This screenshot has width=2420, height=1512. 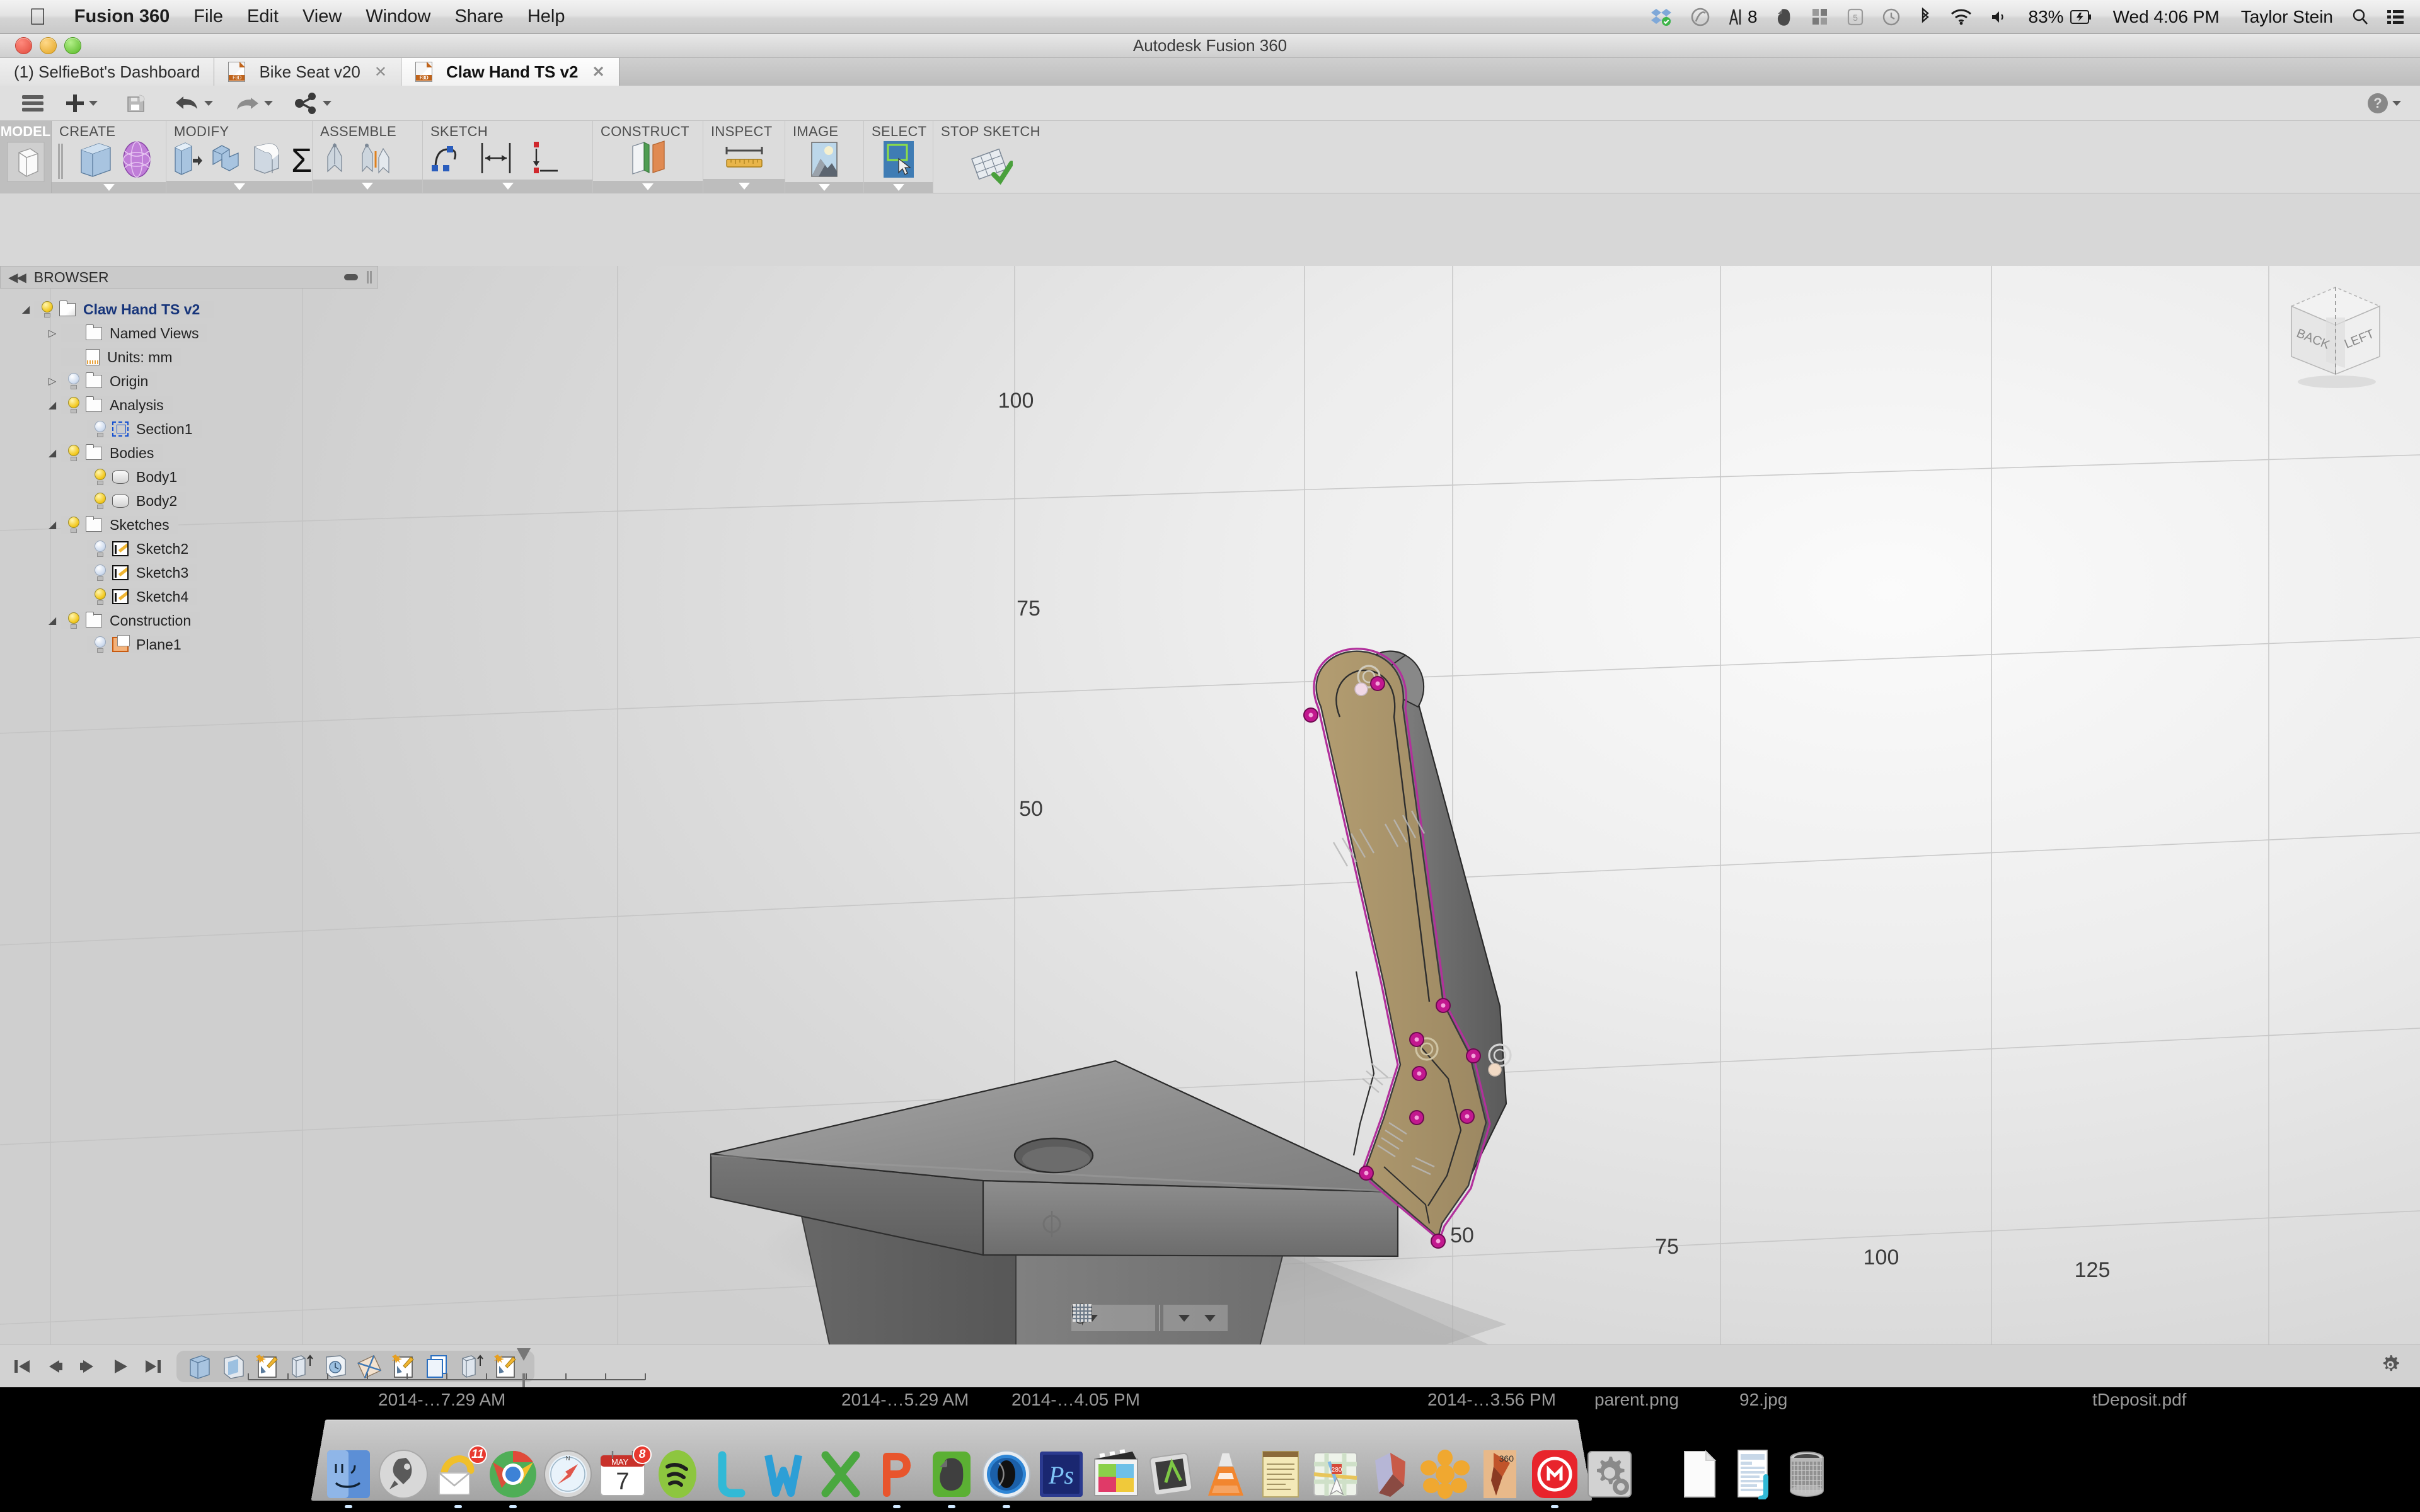 What do you see at coordinates (2336, 333) in the screenshot?
I see `view-cube: BACK LEFT` at bounding box center [2336, 333].